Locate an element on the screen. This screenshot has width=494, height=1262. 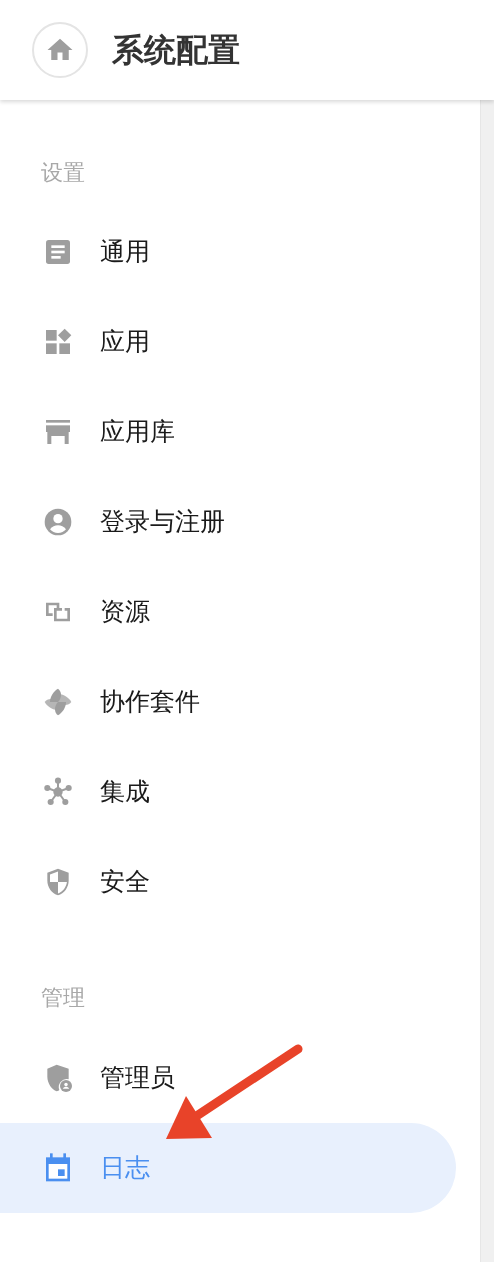
section-heading: 管理 is located at coordinates (63, 998).